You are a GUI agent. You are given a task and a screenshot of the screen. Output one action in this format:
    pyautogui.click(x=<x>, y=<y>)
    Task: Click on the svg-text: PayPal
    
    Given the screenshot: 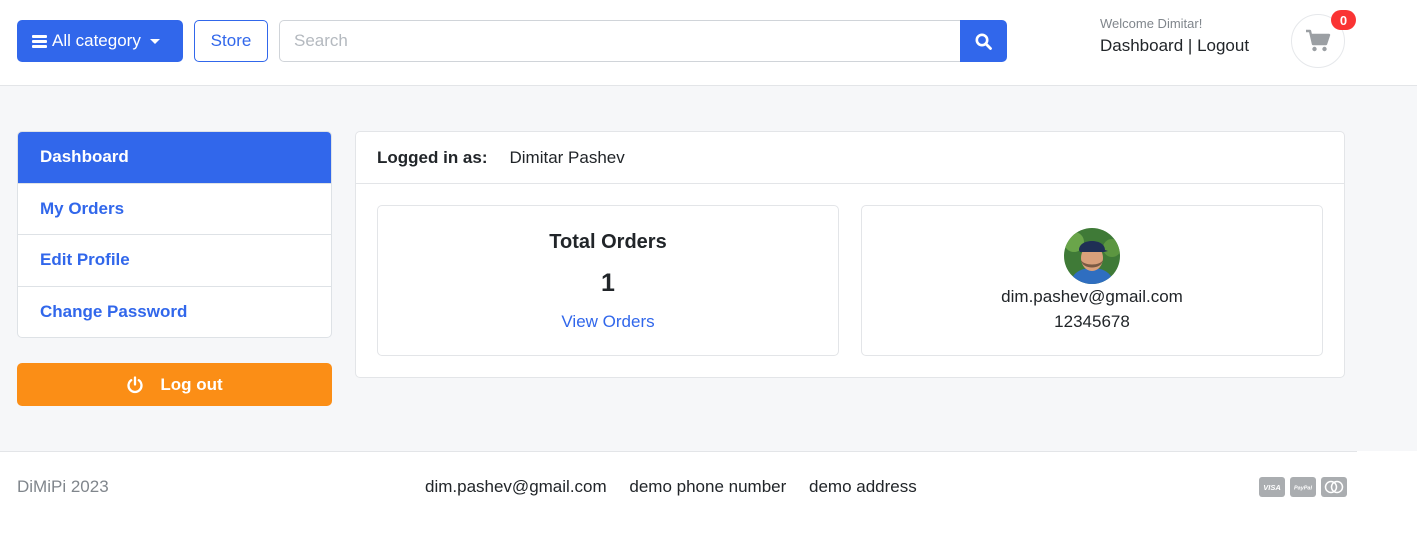 What is the action you would take?
    pyautogui.click(x=1303, y=489)
    